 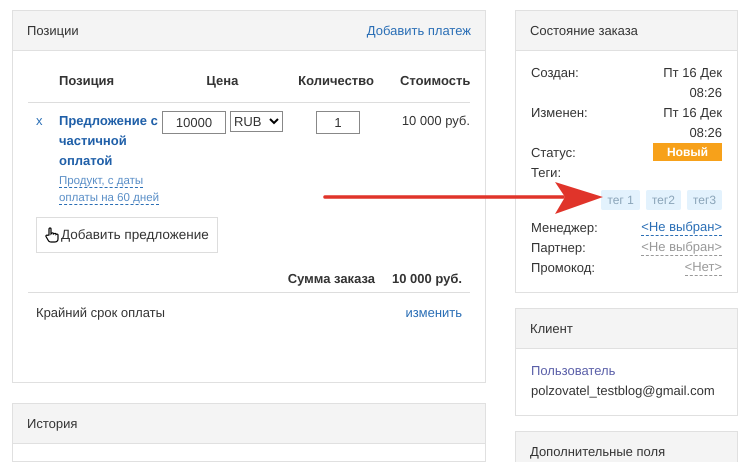 I want to click on quantity-field: 1, so click(x=338, y=122).